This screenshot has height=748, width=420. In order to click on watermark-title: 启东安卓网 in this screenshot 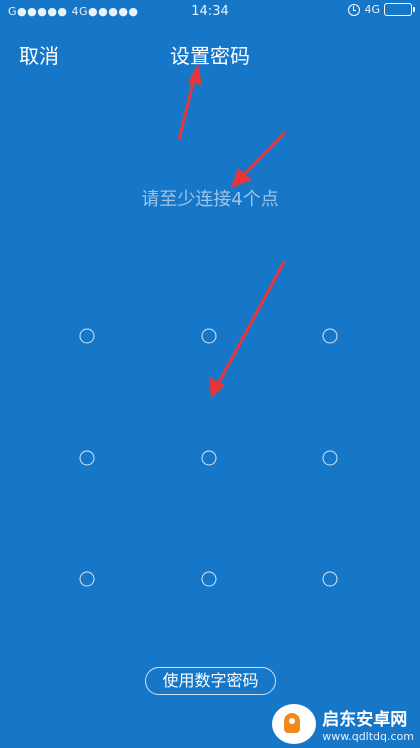, I will do `click(365, 720)`.